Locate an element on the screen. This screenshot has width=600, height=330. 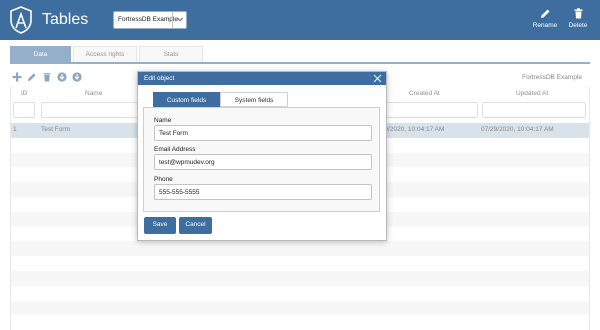
name-field: Test Form is located at coordinates (263, 133).